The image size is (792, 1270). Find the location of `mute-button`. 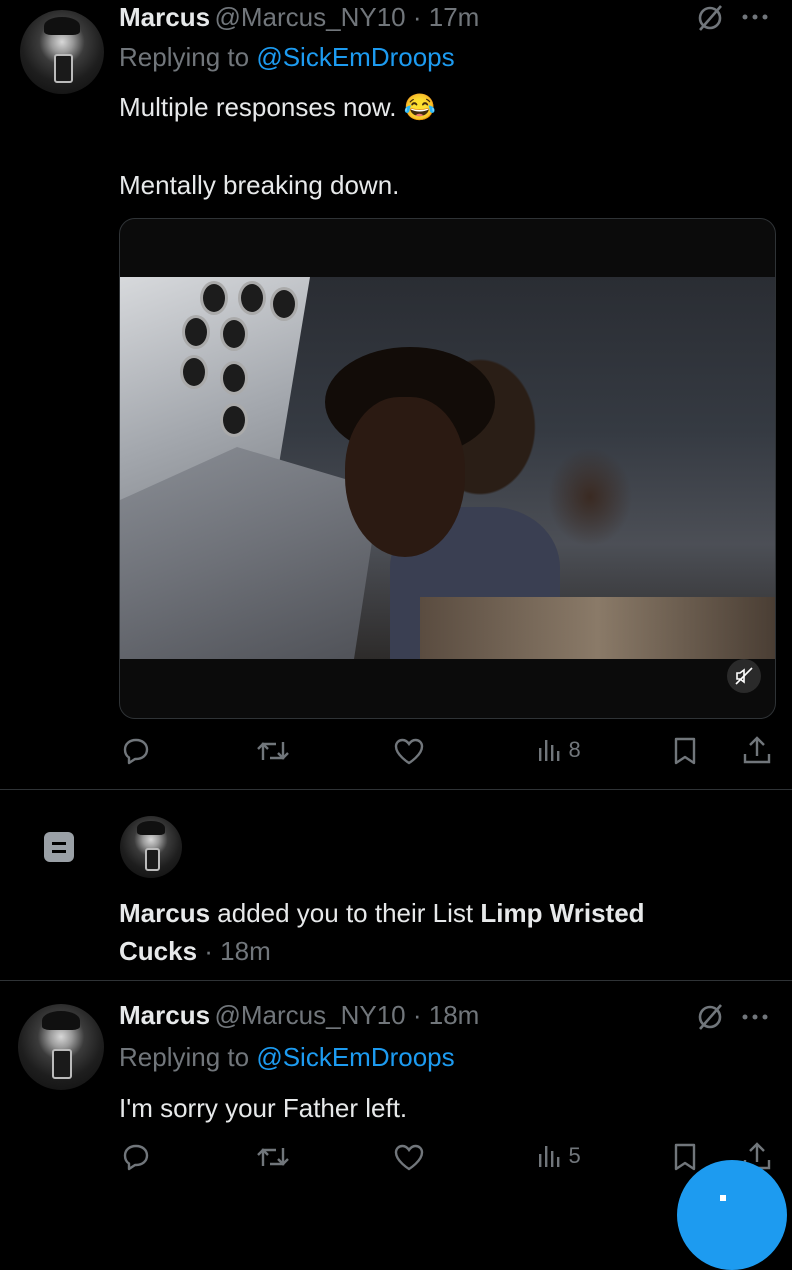

mute-button is located at coordinates (744, 676).